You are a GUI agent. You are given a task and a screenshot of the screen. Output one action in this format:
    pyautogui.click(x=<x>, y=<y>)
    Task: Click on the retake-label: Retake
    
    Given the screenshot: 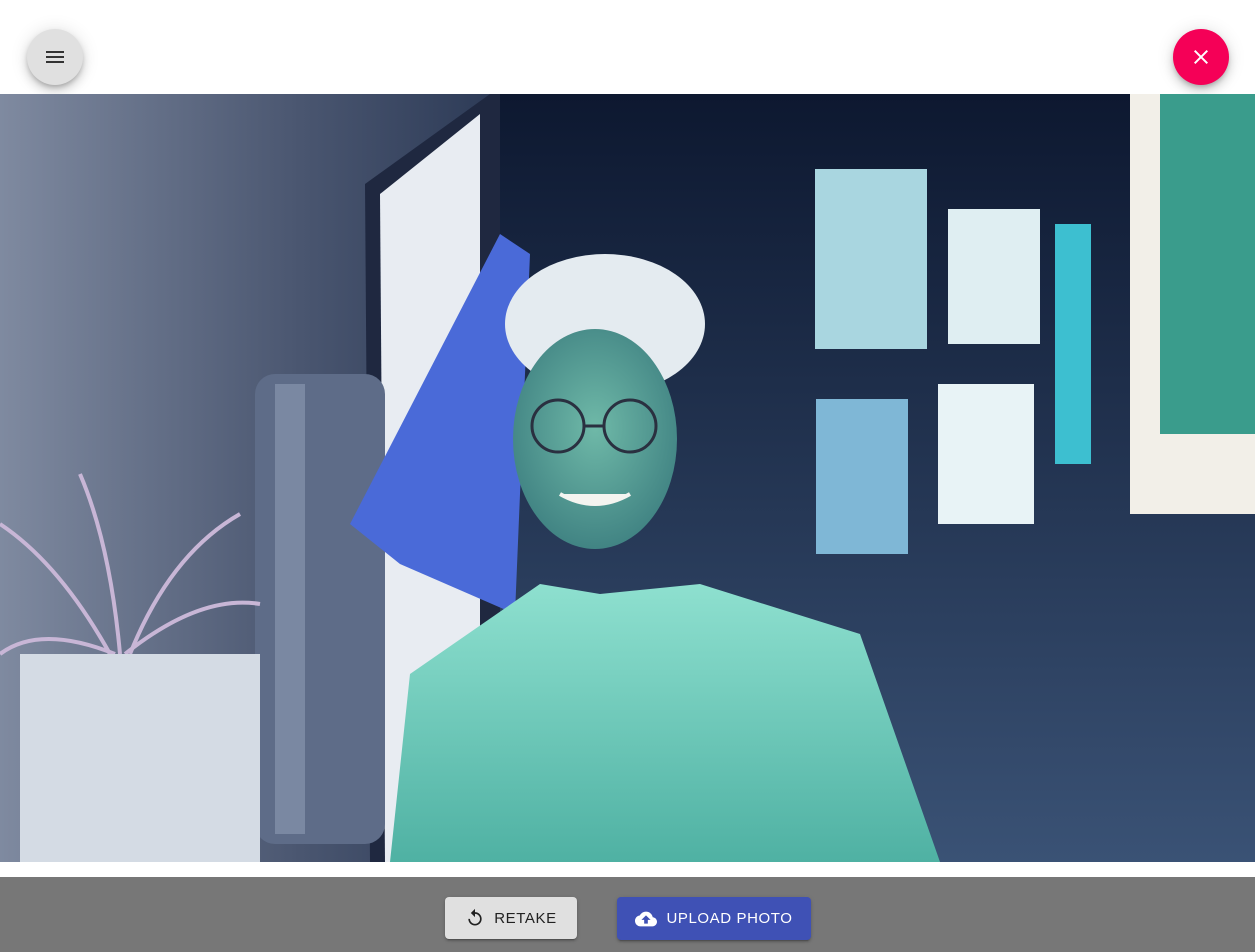 What is the action you would take?
    pyautogui.click(x=525, y=918)
    